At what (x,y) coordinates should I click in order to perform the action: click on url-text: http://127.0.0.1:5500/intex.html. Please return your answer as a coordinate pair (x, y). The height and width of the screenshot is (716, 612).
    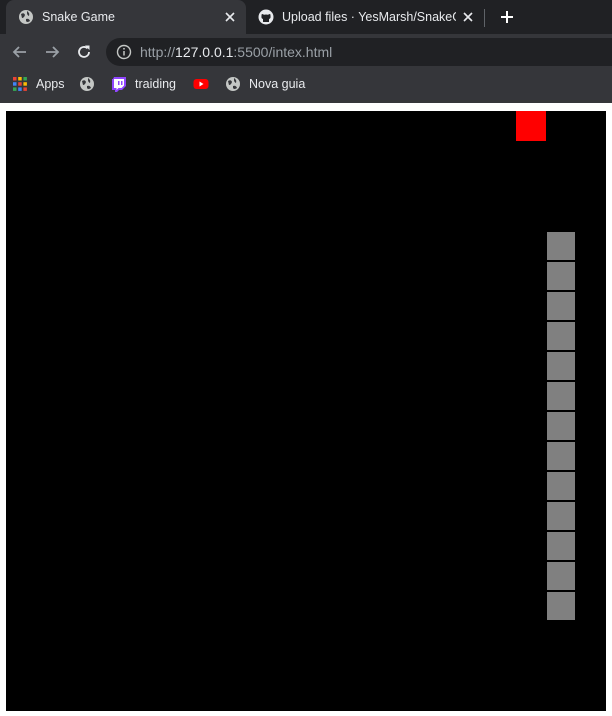
    Looking at the image, I should click on (236, 52).